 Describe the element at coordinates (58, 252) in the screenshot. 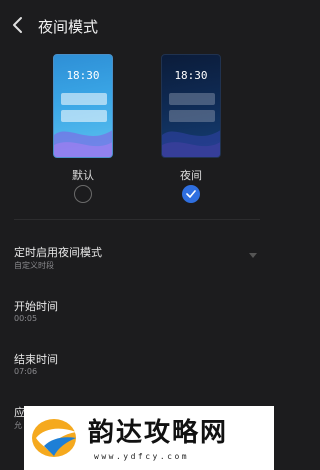

I see `setting-title: 定时启用夜间模式` at that location.